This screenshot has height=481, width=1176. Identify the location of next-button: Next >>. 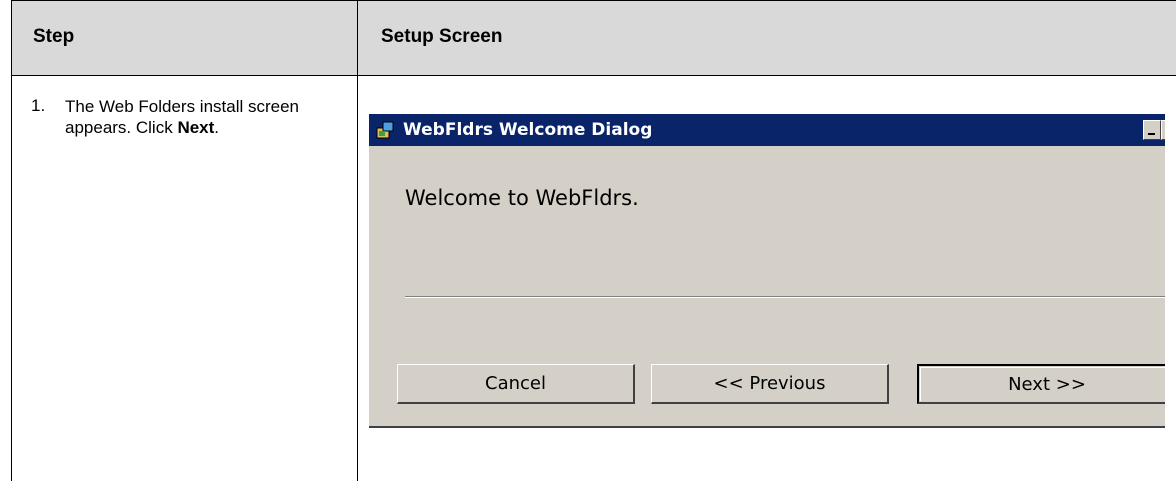
(1041, 384).